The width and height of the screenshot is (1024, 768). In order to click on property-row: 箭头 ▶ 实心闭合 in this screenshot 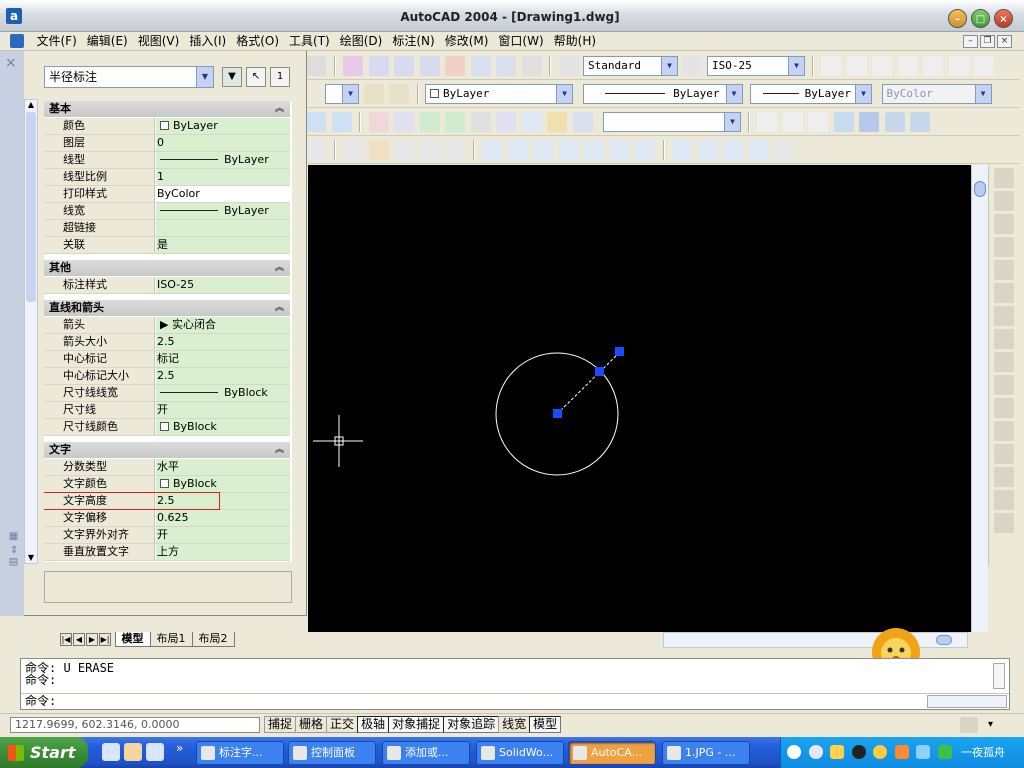, I will do `click(167, 325)`.